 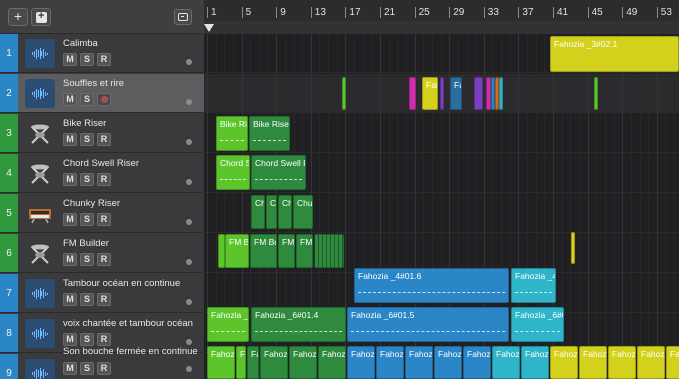 What do you see at coordinates (441, 17) in the screenshot?
I see `timeline-ruler: 1 5 9 13 17 21 25 29 33 37 41 45 49 53` at bounding box center [441, 17].